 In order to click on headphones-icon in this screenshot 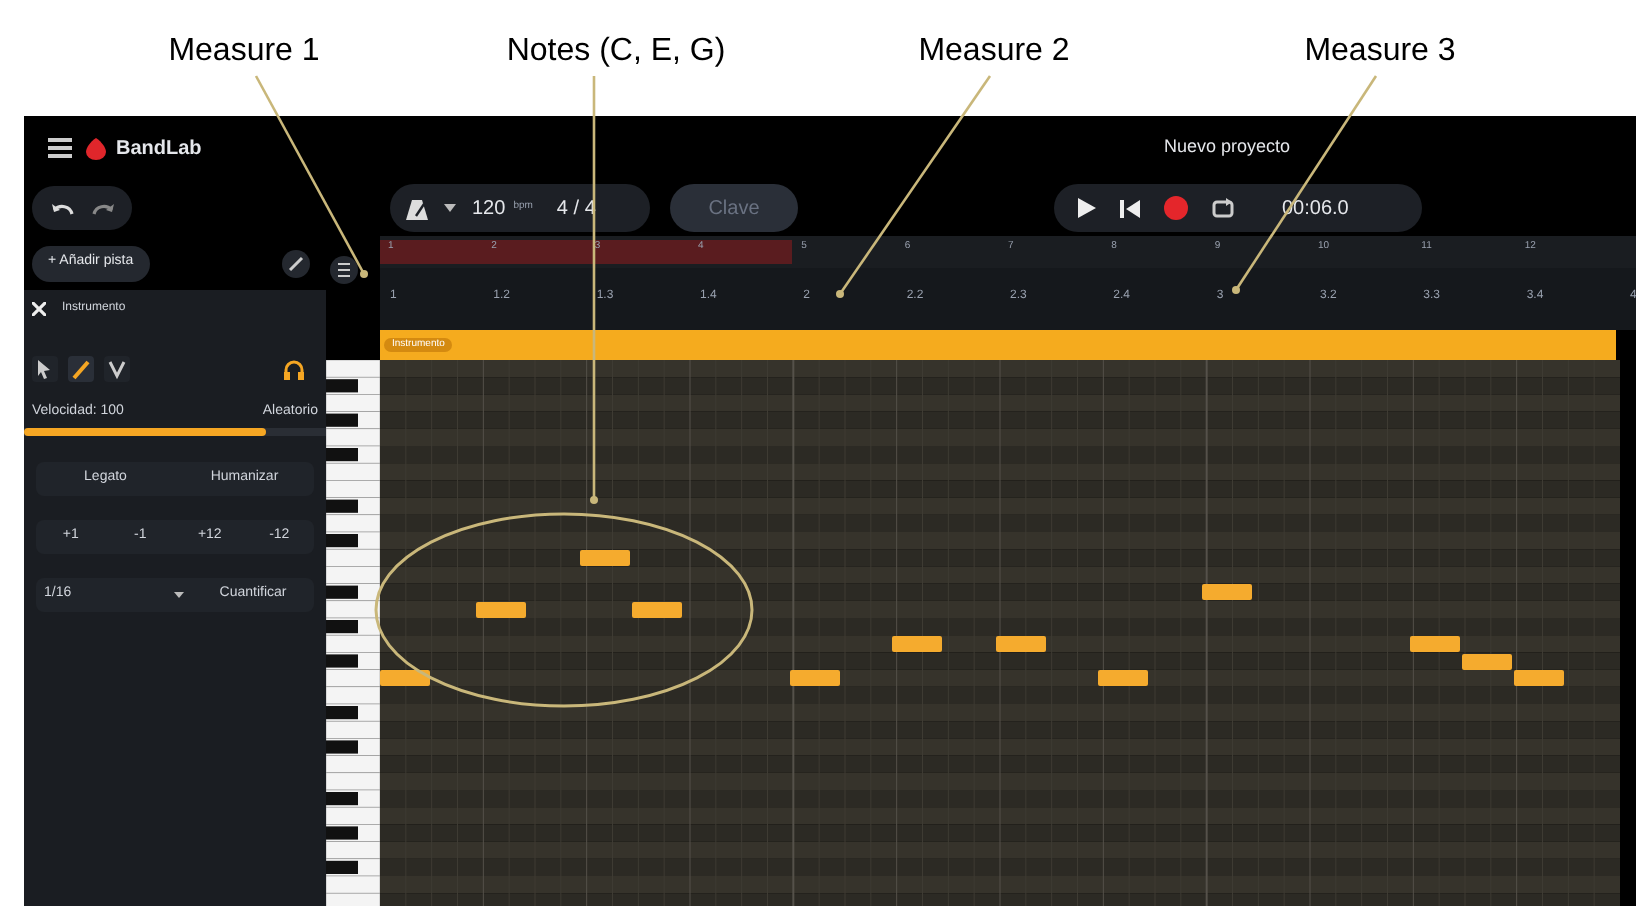, I will do `click(294, 369)`.